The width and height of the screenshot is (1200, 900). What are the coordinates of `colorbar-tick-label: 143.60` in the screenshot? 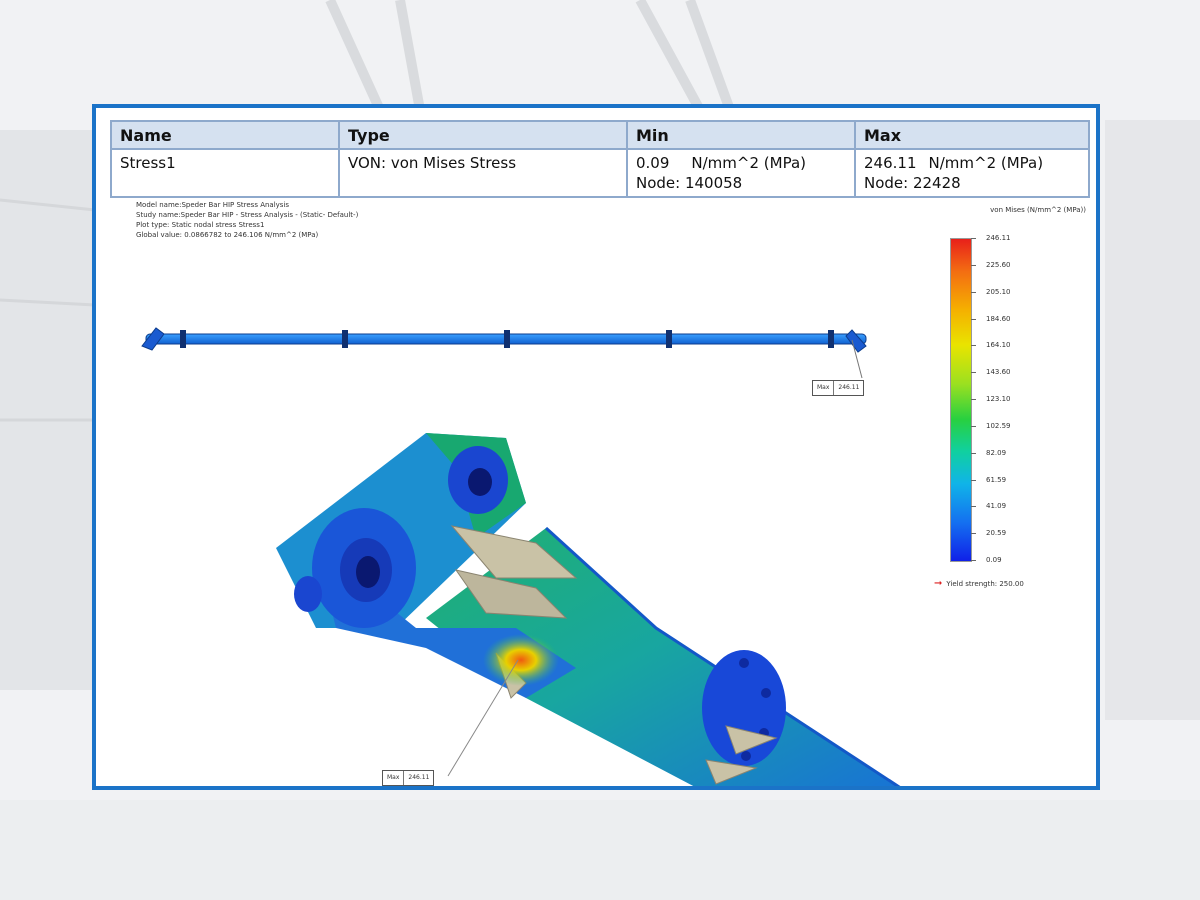 It's located at (998, 372).